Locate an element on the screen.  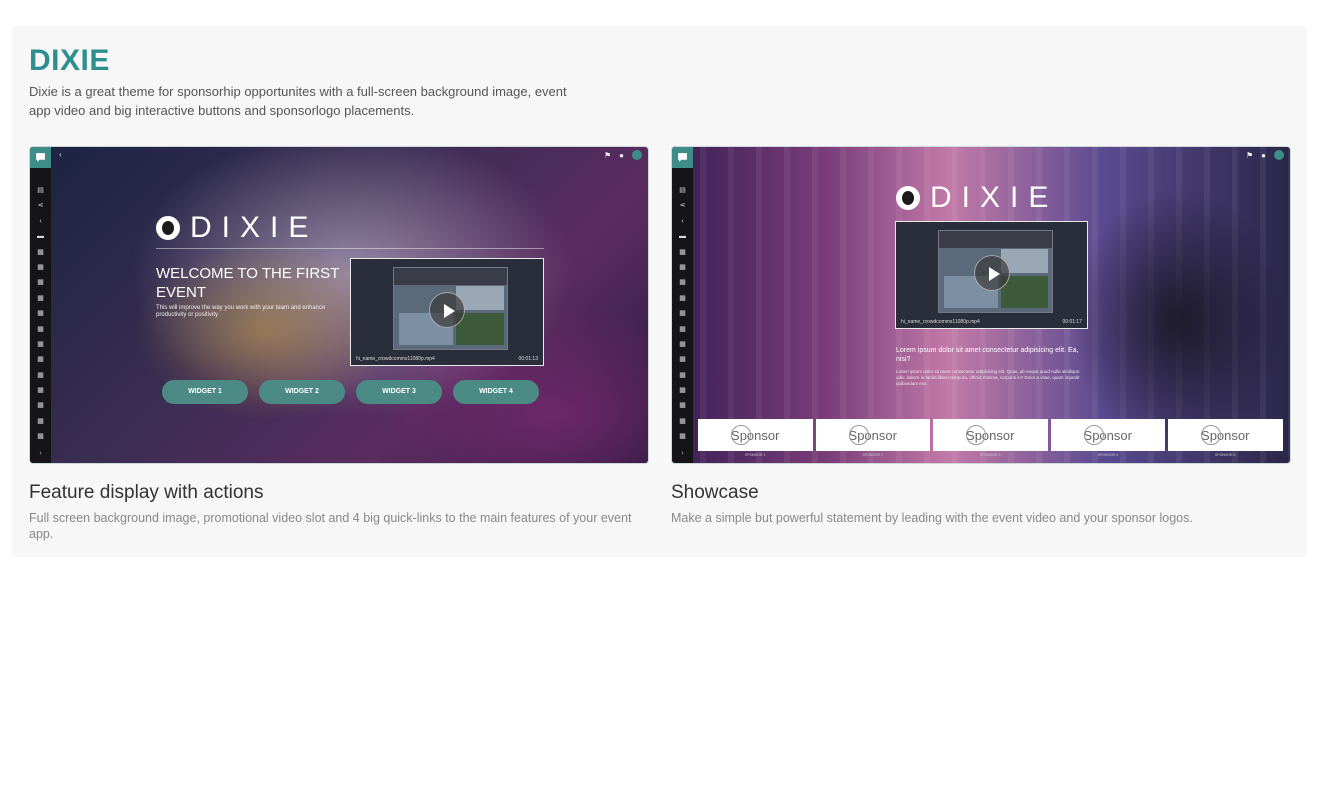
promo-video: hi_name_crowdcomms11080p.mp4 00:01:13 is located at coordinates (447, 312).